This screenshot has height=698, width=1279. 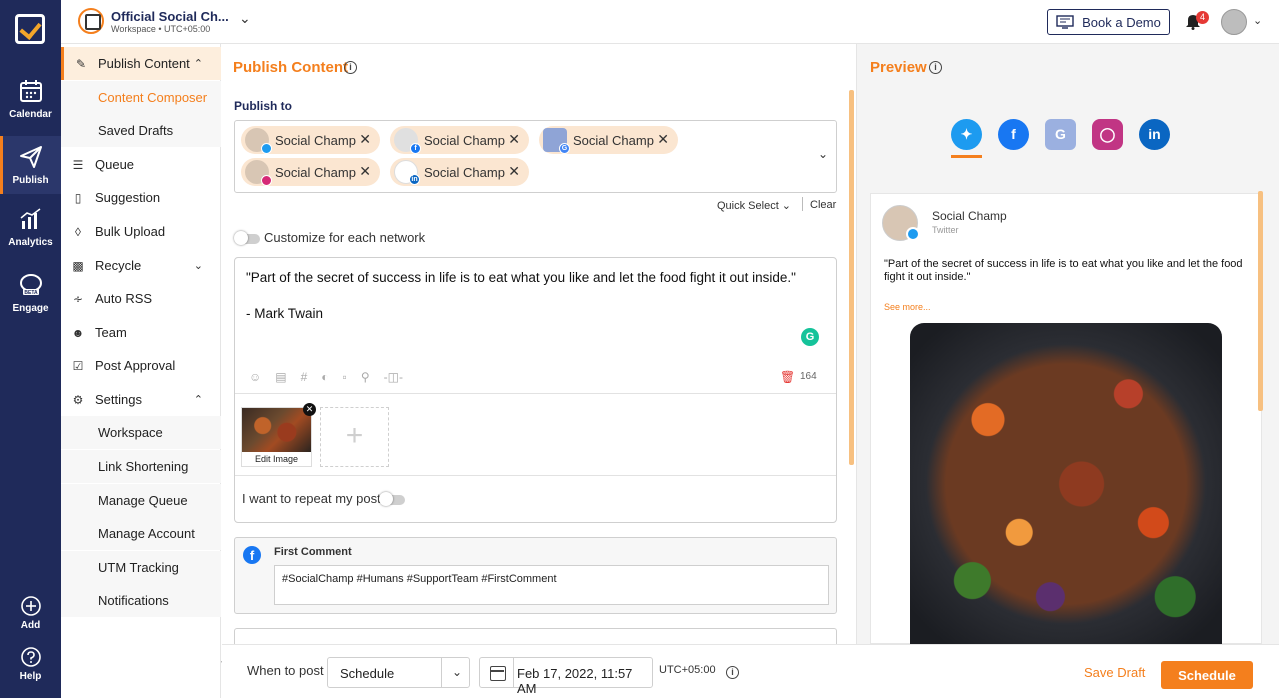 I want to click on chat-bubbles-icon: BETA, so click(x=30, y=285).